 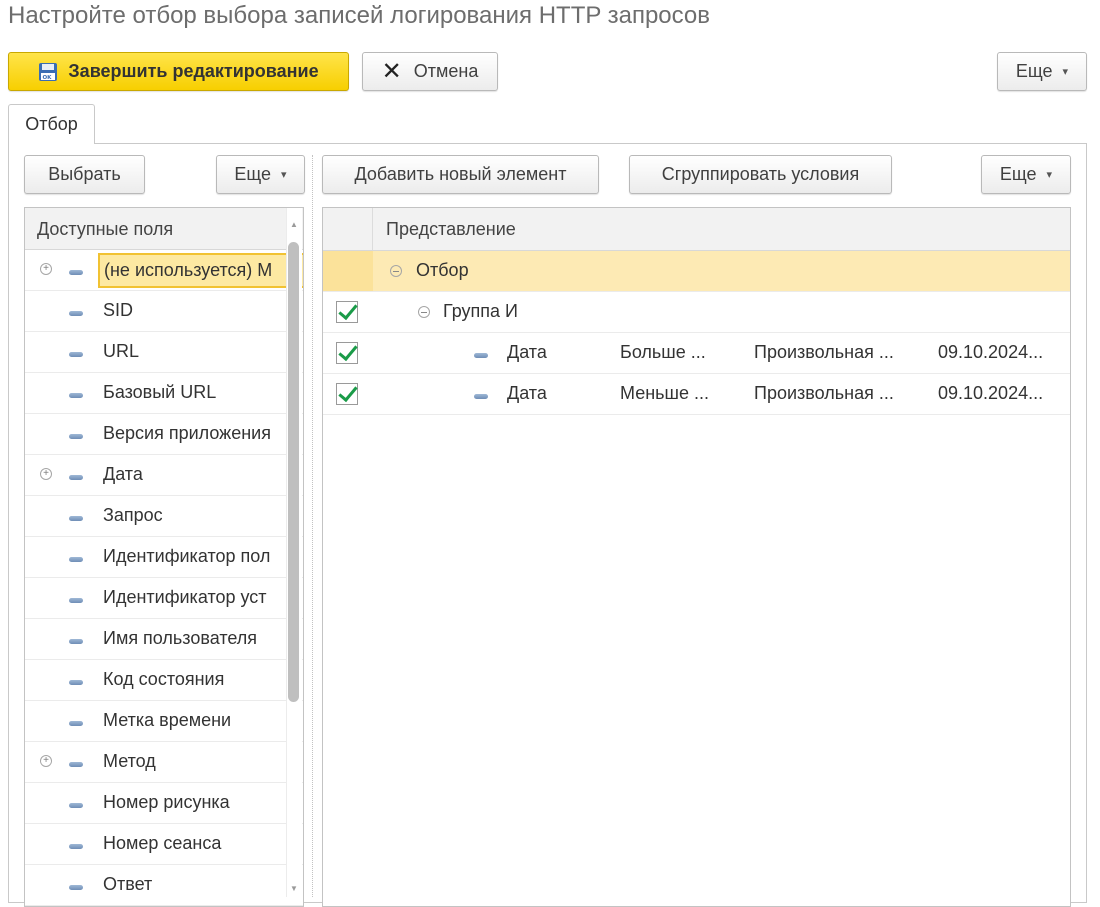 I want to click on field-item: Имя пользователя, so click(x=164, y=639).